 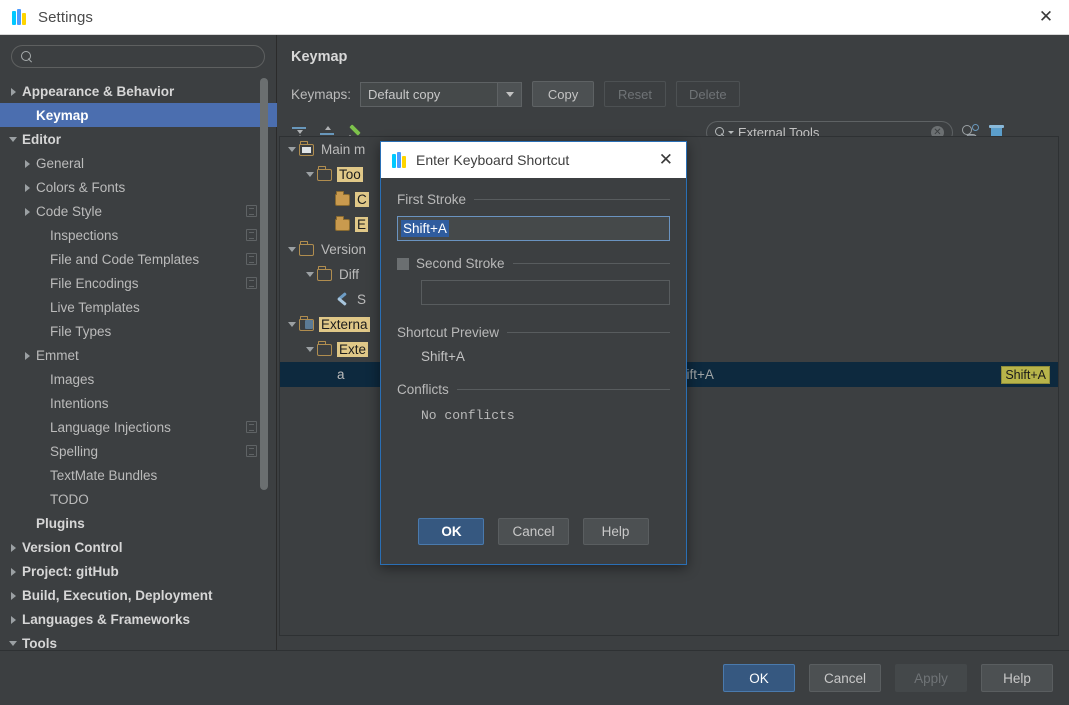 What do you see at coordinates (138, 619) in the screenshot?
I see `sidebar-item-languages-frameworks: Languages & Frameworks` at bounding box center [138, 619].